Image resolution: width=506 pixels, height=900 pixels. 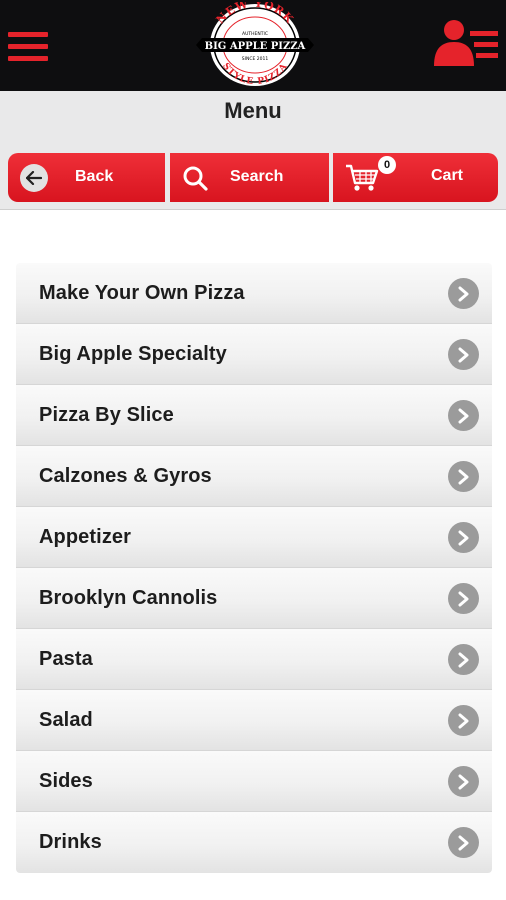 What do you see at coordinates (253, 110) in the screenshot?
I see `page-title: Menu` at bounding box center [253, 110].